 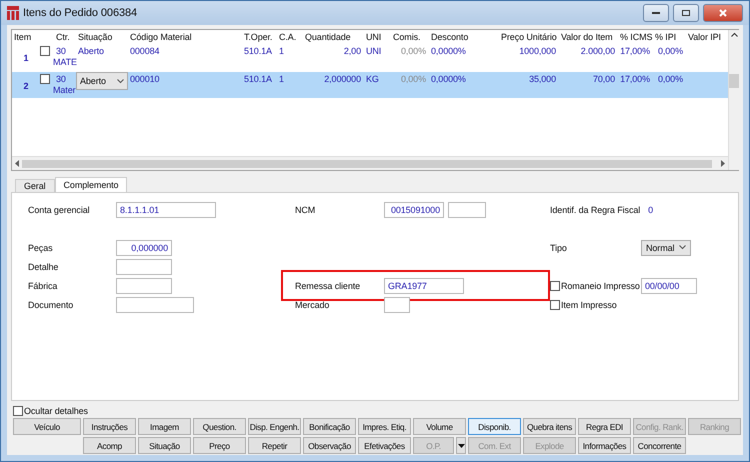 I want to click on table-cell-text: 000010, so click(x=144, y=79).